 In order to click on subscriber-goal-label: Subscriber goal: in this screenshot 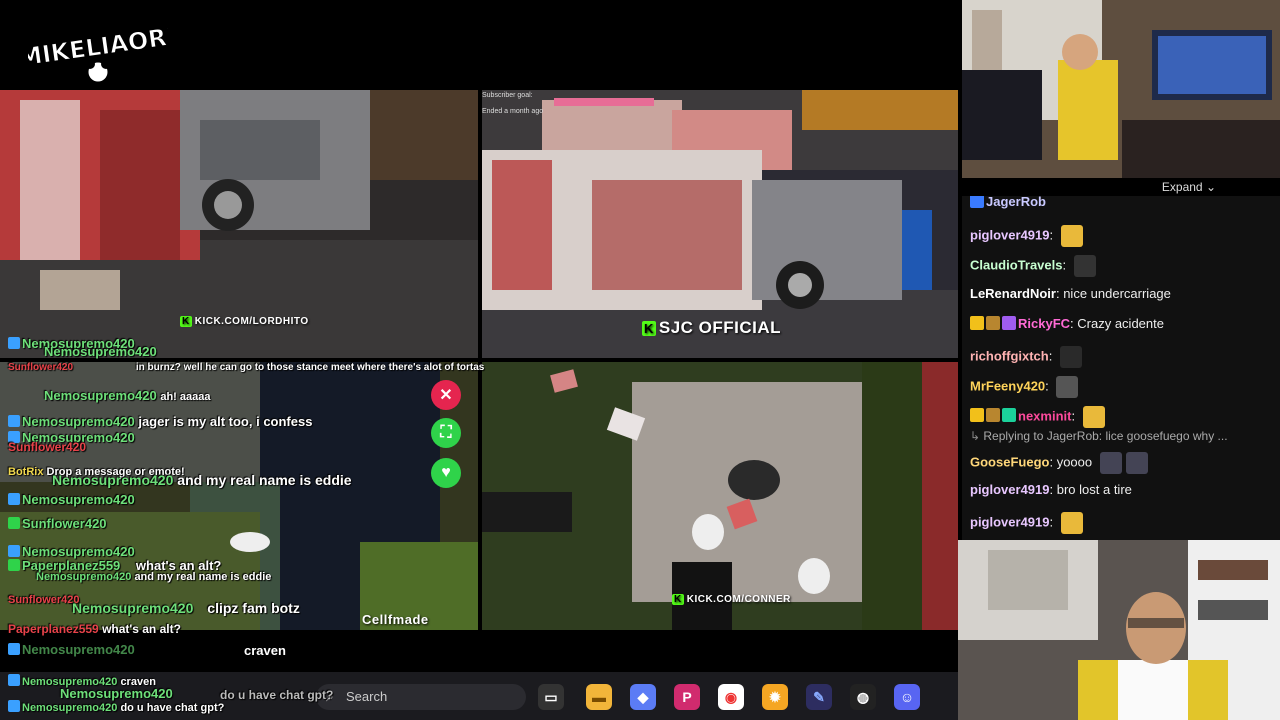, I will do `click(507, 95)`.